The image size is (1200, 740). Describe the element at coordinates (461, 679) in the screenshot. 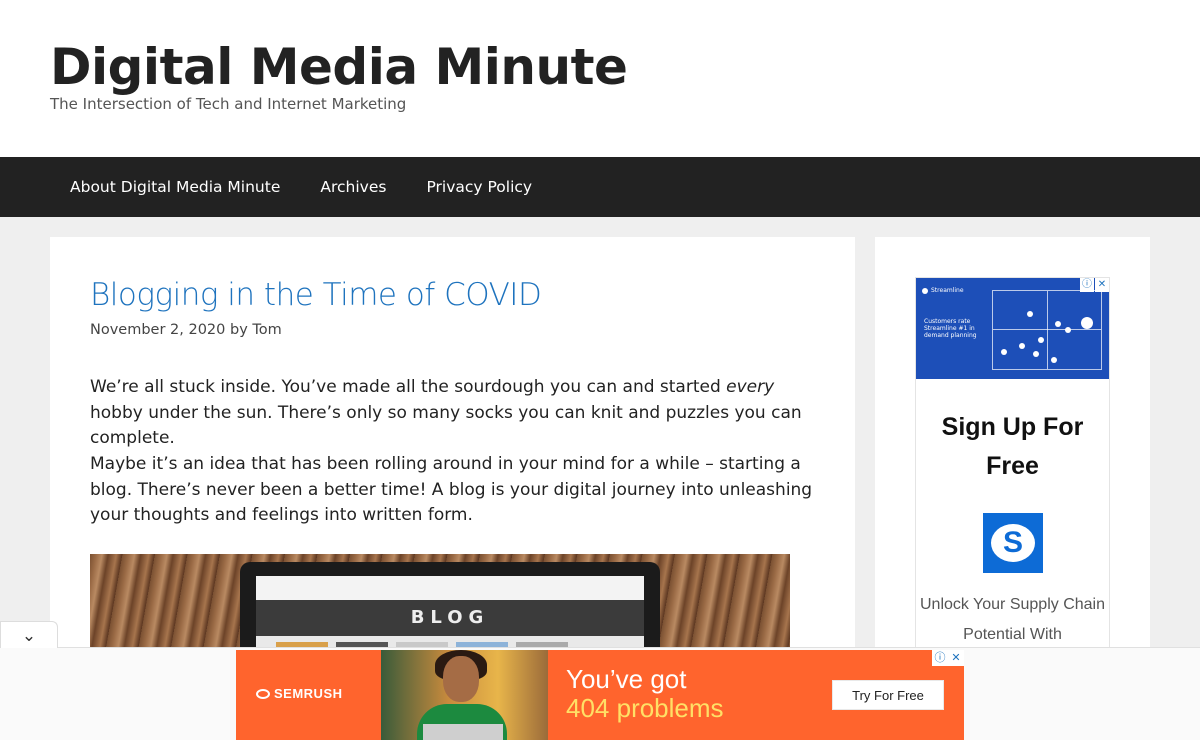

I see `photo-face` at that location.